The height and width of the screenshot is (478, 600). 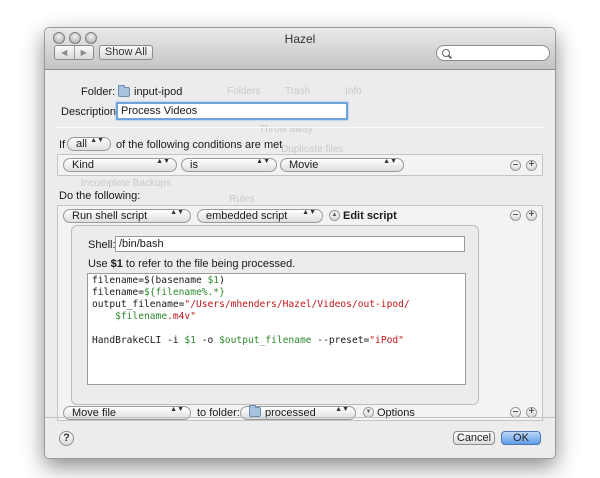 What do you see at coordinates (531, 165) in the screenshot?
I see `add-condition-button: +` at bounding box center [531, 165].